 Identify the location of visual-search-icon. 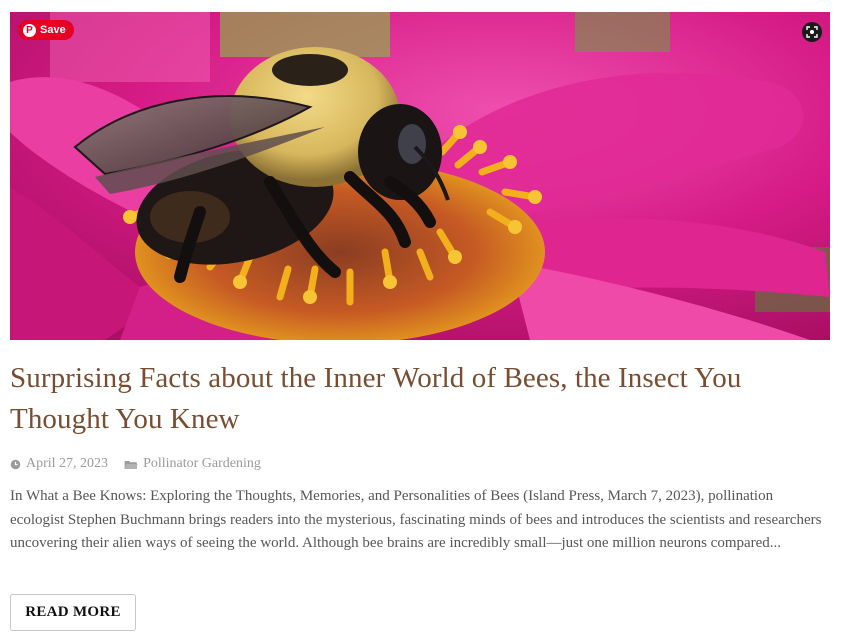
(812, 32).